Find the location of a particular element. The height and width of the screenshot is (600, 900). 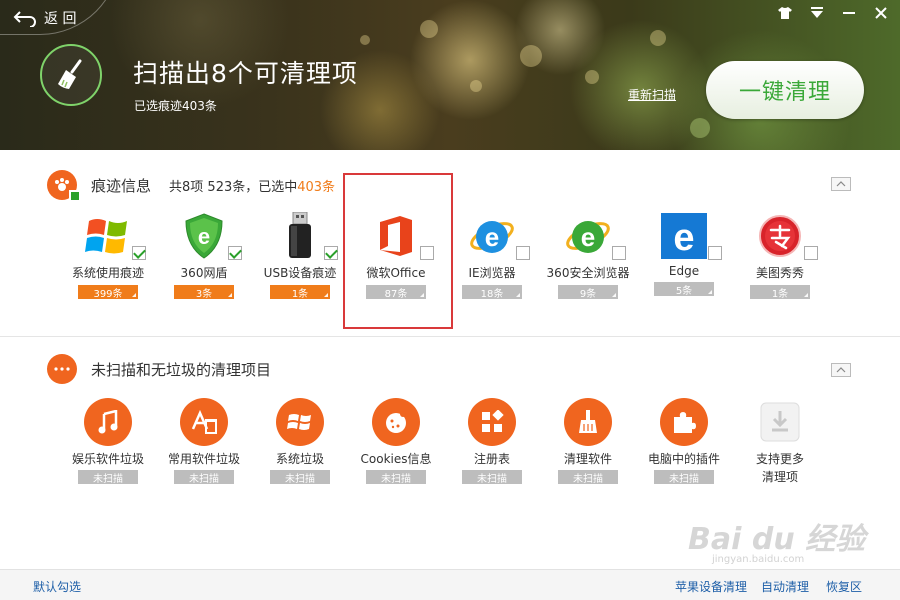

unscanned-item-label: 清理软件 is located at coordinates (587, 459).